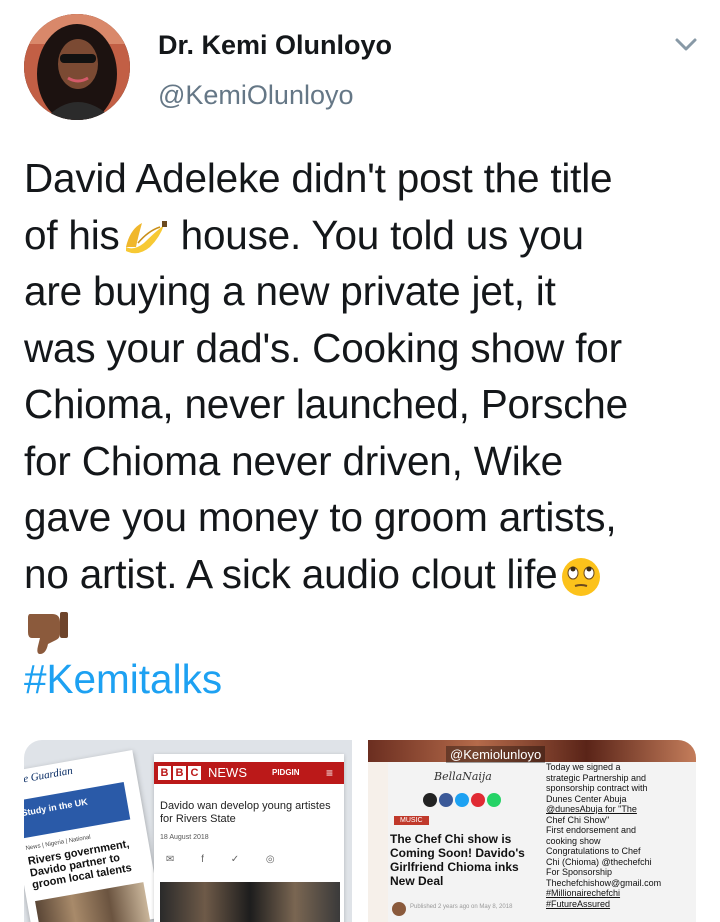 This screenshot has width=720, height=922. I want to click on author-avatar-small, so click(399, 909).